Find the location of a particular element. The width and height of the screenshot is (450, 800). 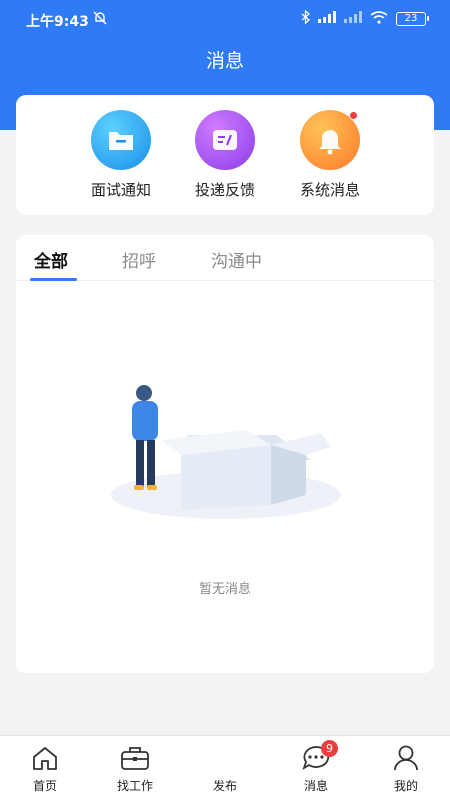

tabbar-label: 消息 is located at coordinates (315, 786).